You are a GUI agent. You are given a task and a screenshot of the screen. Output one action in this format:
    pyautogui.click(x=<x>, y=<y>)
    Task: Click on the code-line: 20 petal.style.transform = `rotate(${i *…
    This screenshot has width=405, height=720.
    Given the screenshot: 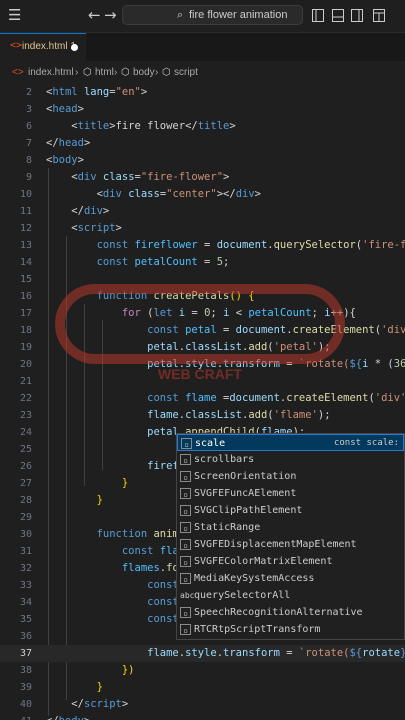 What is the action you would take?
    pyautogui.click(x=202, y=364)
    